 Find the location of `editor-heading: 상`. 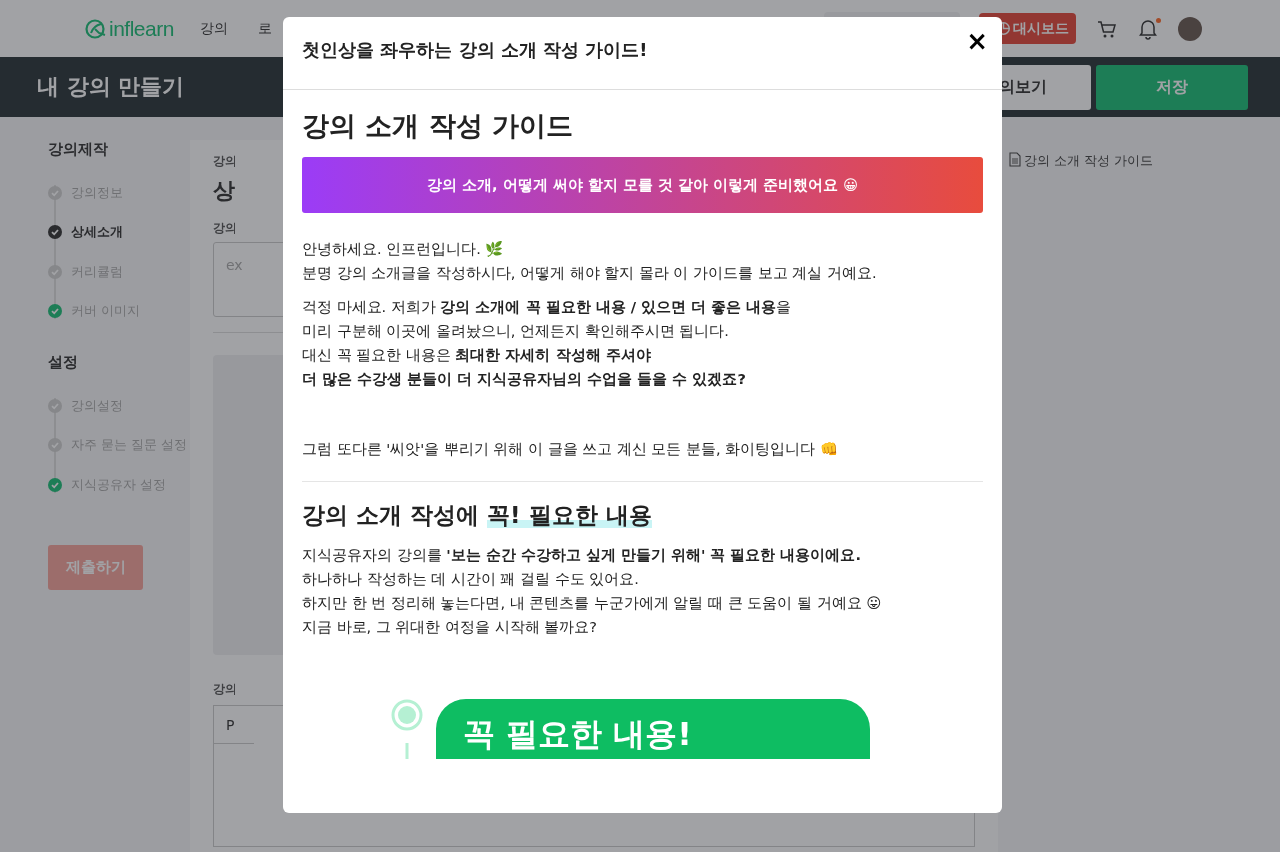

editor-heading: 상 is located at coordinates (224, 191).